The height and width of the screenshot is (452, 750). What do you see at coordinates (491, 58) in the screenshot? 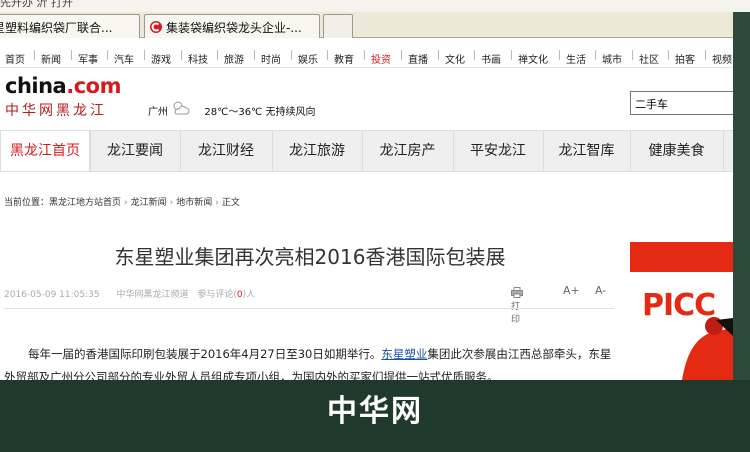
I see `nav-link: 书画` at bounding box center [491, 58].